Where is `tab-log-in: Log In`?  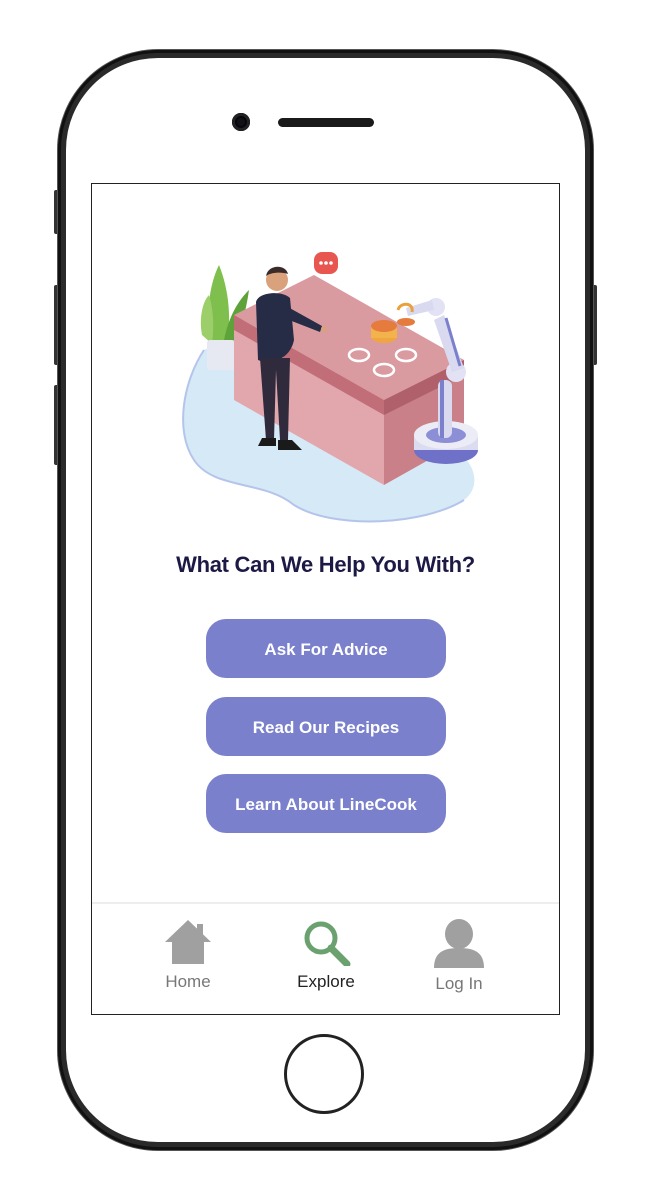 tab-log-in: Log In is located at coordinates (459, 963).